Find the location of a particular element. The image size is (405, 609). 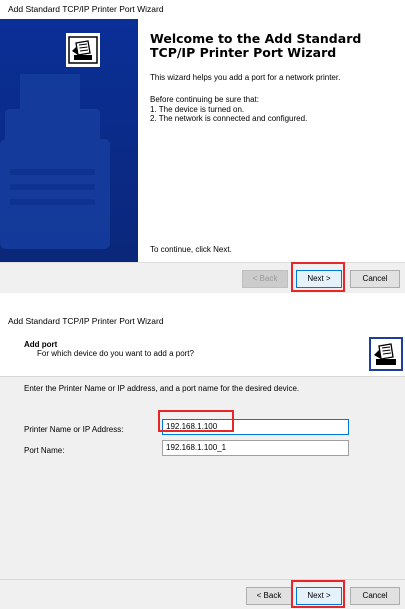

wizard1-back-button: < Back is located at coordinates (265, 279).